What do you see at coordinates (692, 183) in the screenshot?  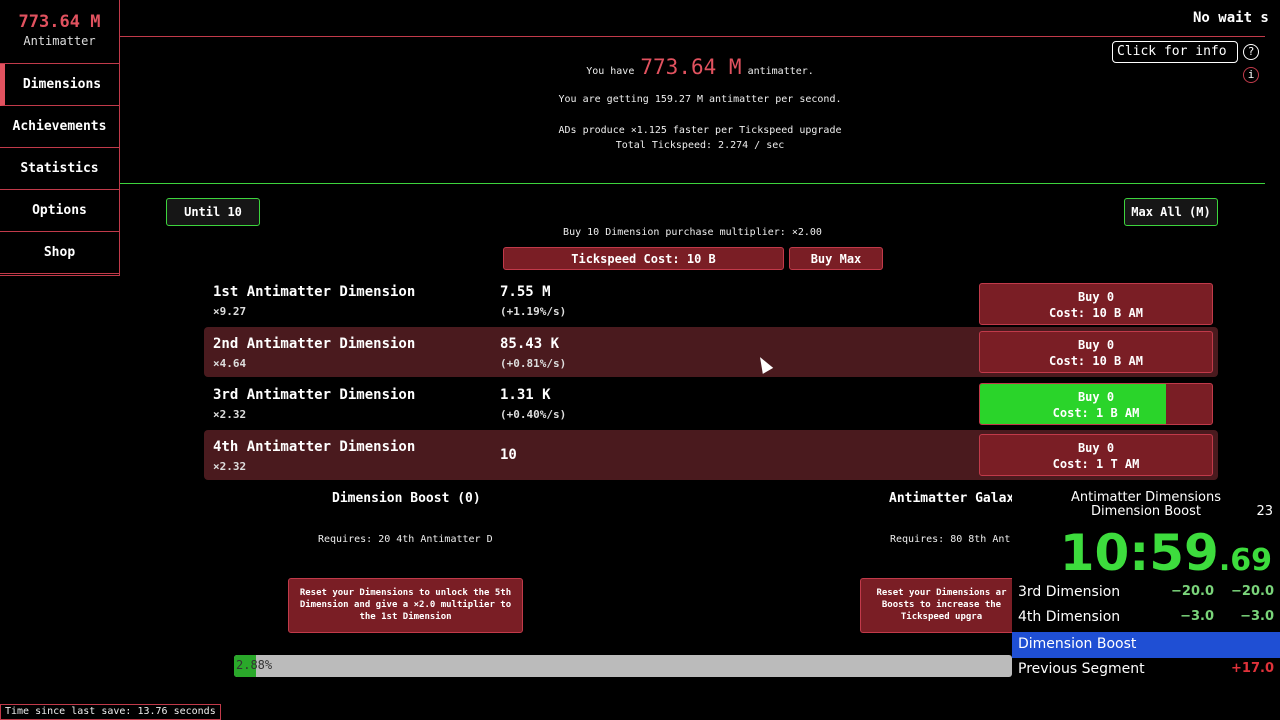 I see `section-divider` at bounding box center [692, 183].